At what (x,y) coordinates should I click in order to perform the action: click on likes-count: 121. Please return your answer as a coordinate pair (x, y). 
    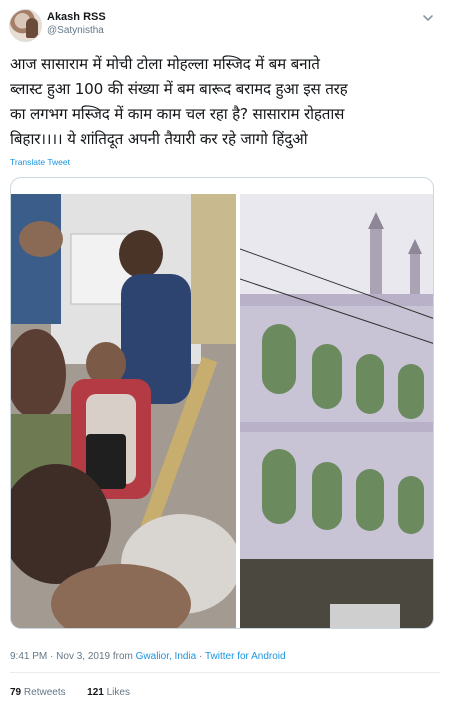
    Looking at the image, I should click on (95, 692).